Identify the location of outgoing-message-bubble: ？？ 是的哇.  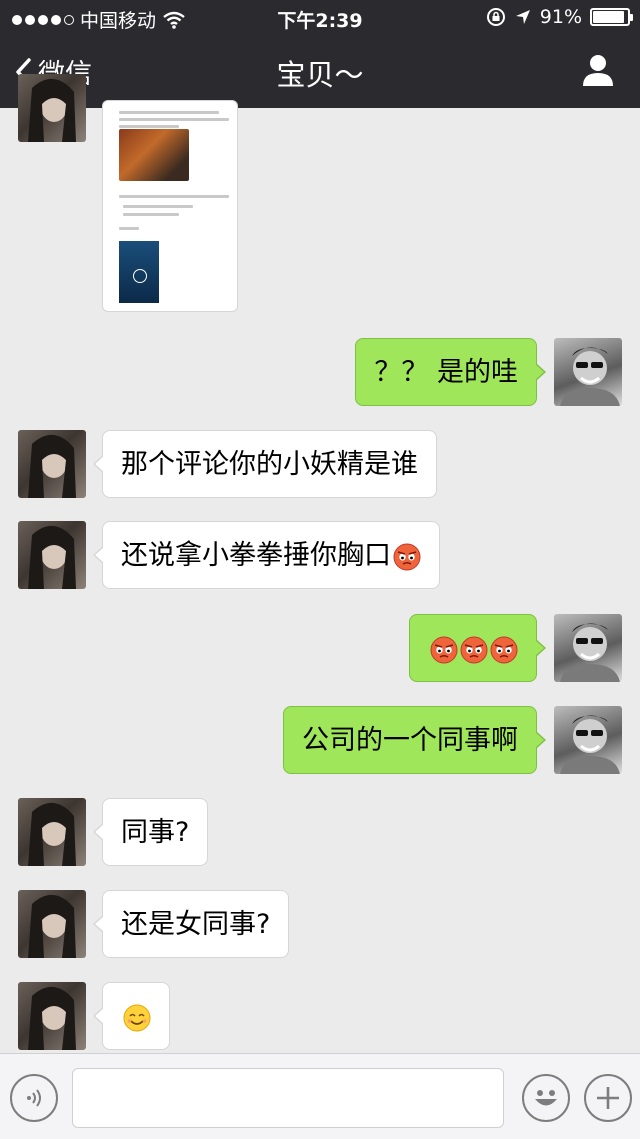
(450, 372).